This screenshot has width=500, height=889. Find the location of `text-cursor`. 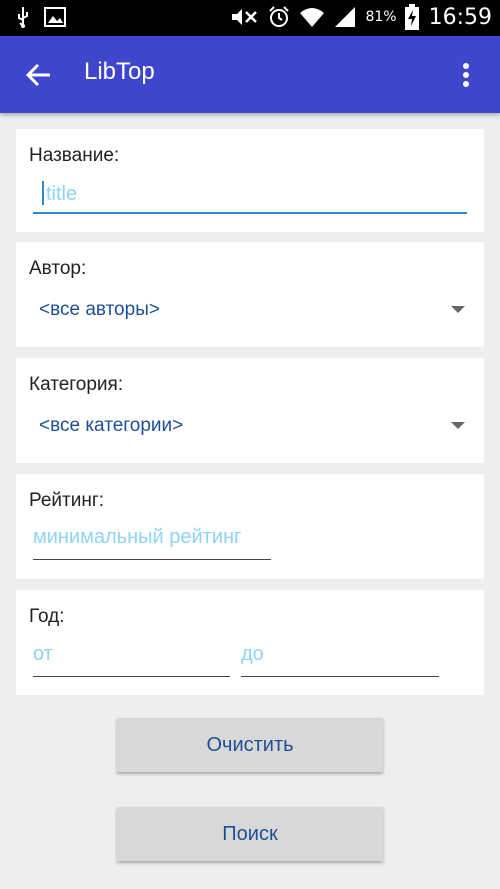

text-cursor is located at coordinates (43, 193).